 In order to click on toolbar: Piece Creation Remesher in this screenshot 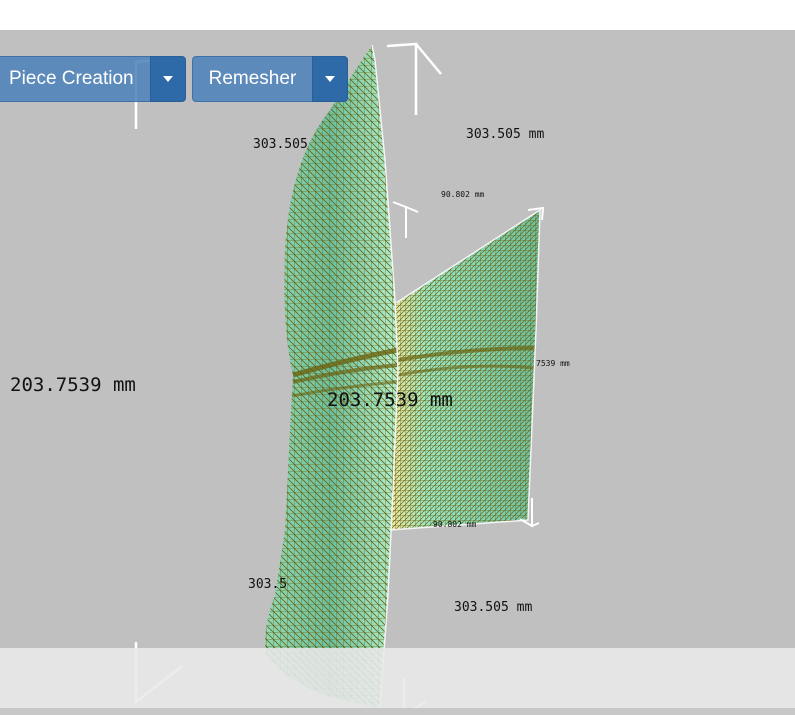, I will do `click(174, 79)`.